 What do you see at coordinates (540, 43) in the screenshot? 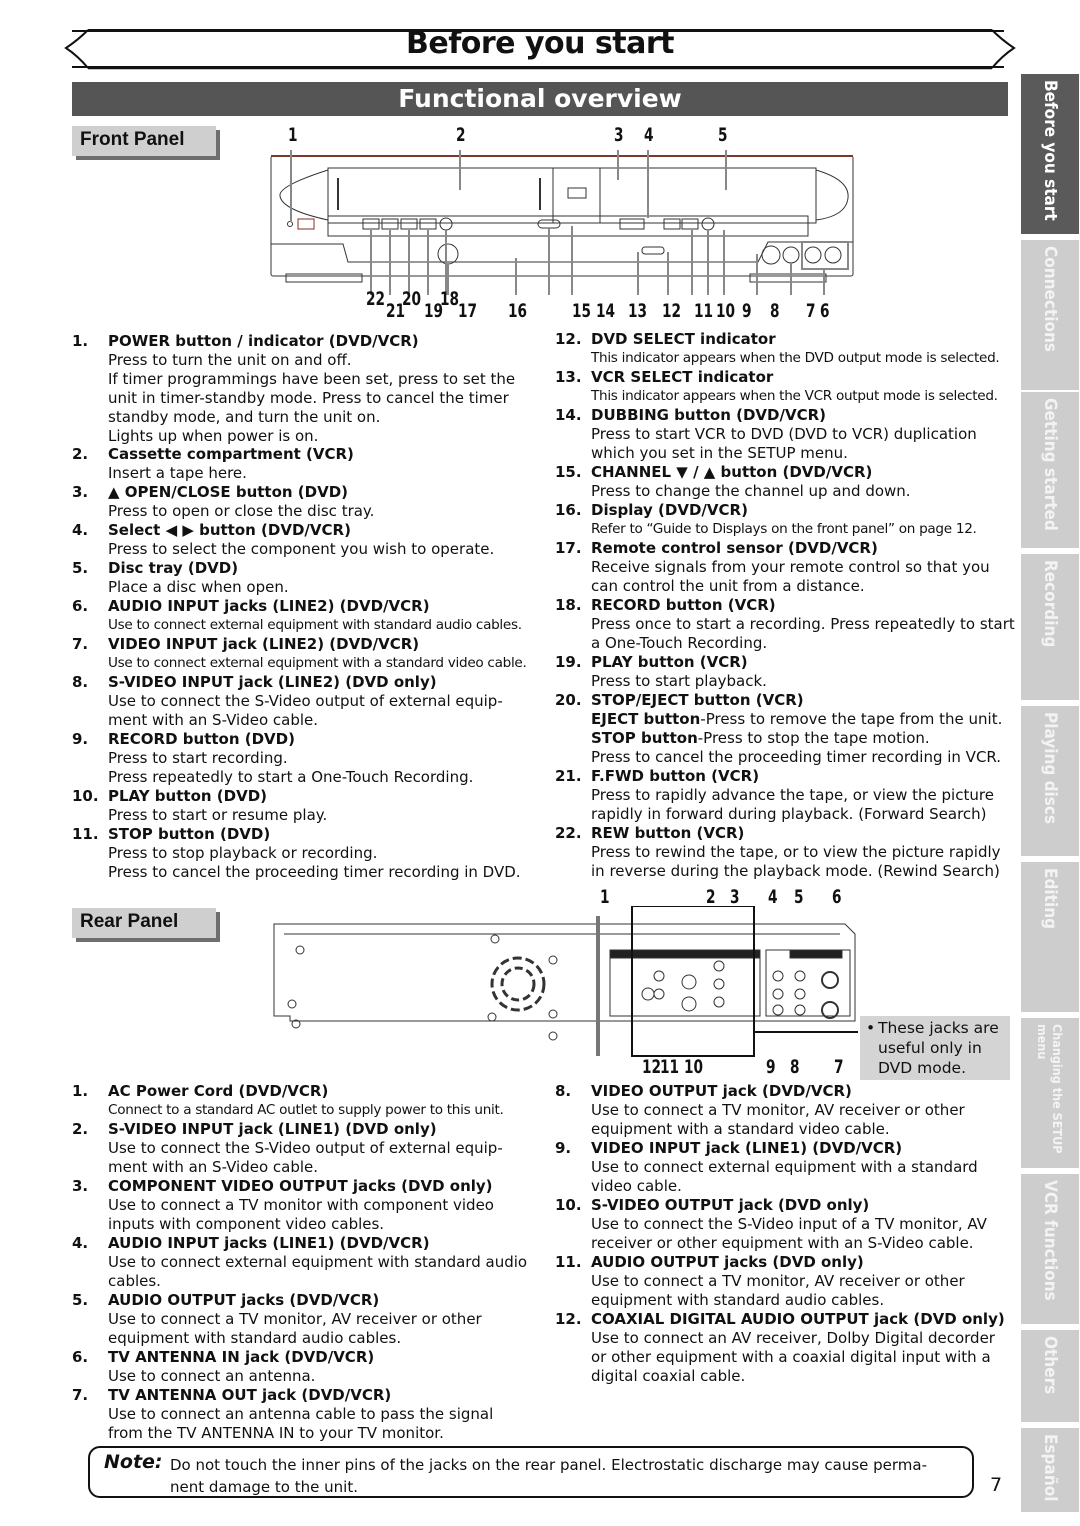
I see `chapter-title: Before you start` at bounding box center [540, 43].